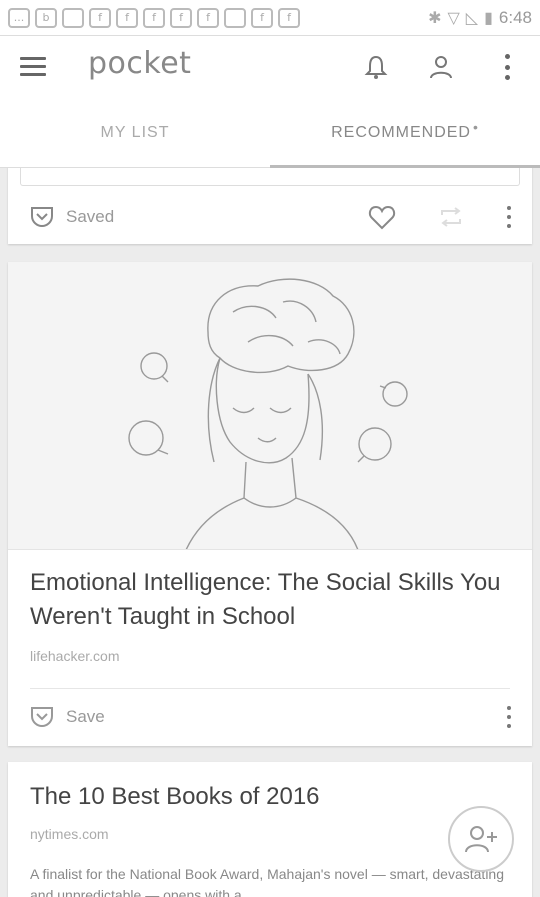 Image resolution: width=540 pixels, height=897 pixels. What do you see at coordinates (42, 217) in the screenshot?
I see `pocket-saved-icon` at bounding box center [42, 217].